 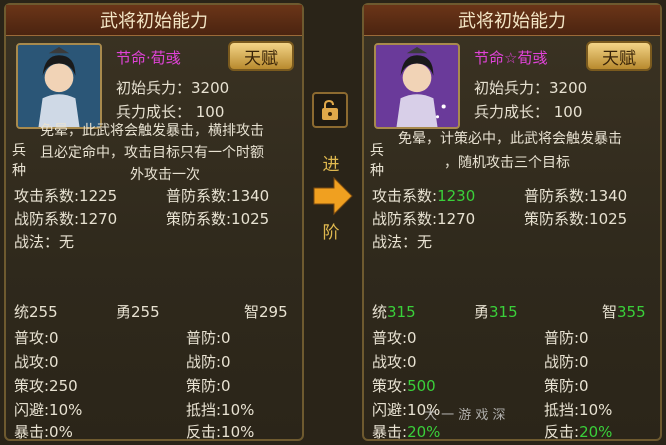 I want to click on command-value: 315, so click(x=401, y=312).